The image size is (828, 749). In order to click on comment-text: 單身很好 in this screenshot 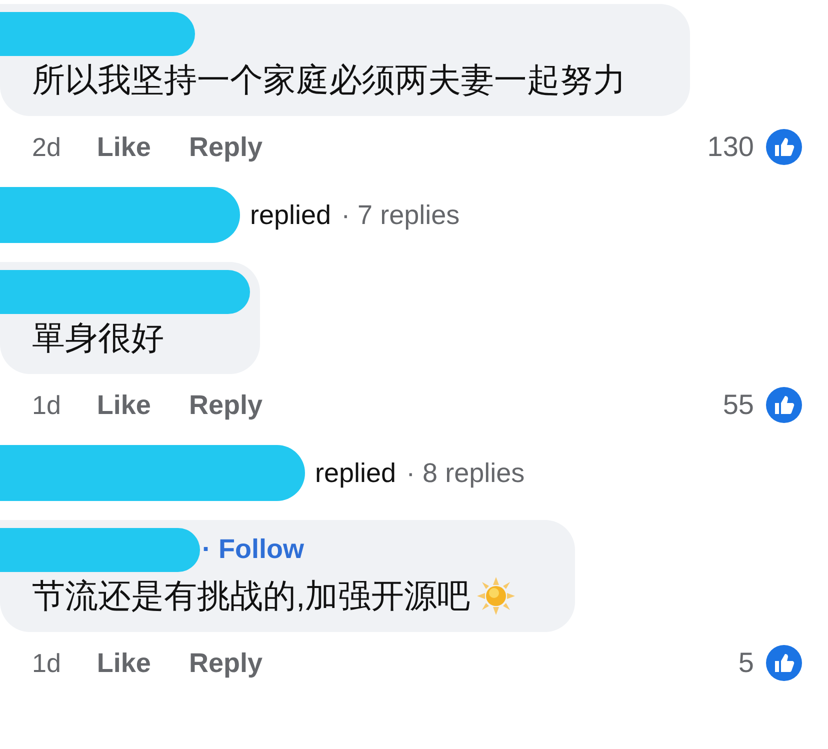, I will do `click(98, 338)`.